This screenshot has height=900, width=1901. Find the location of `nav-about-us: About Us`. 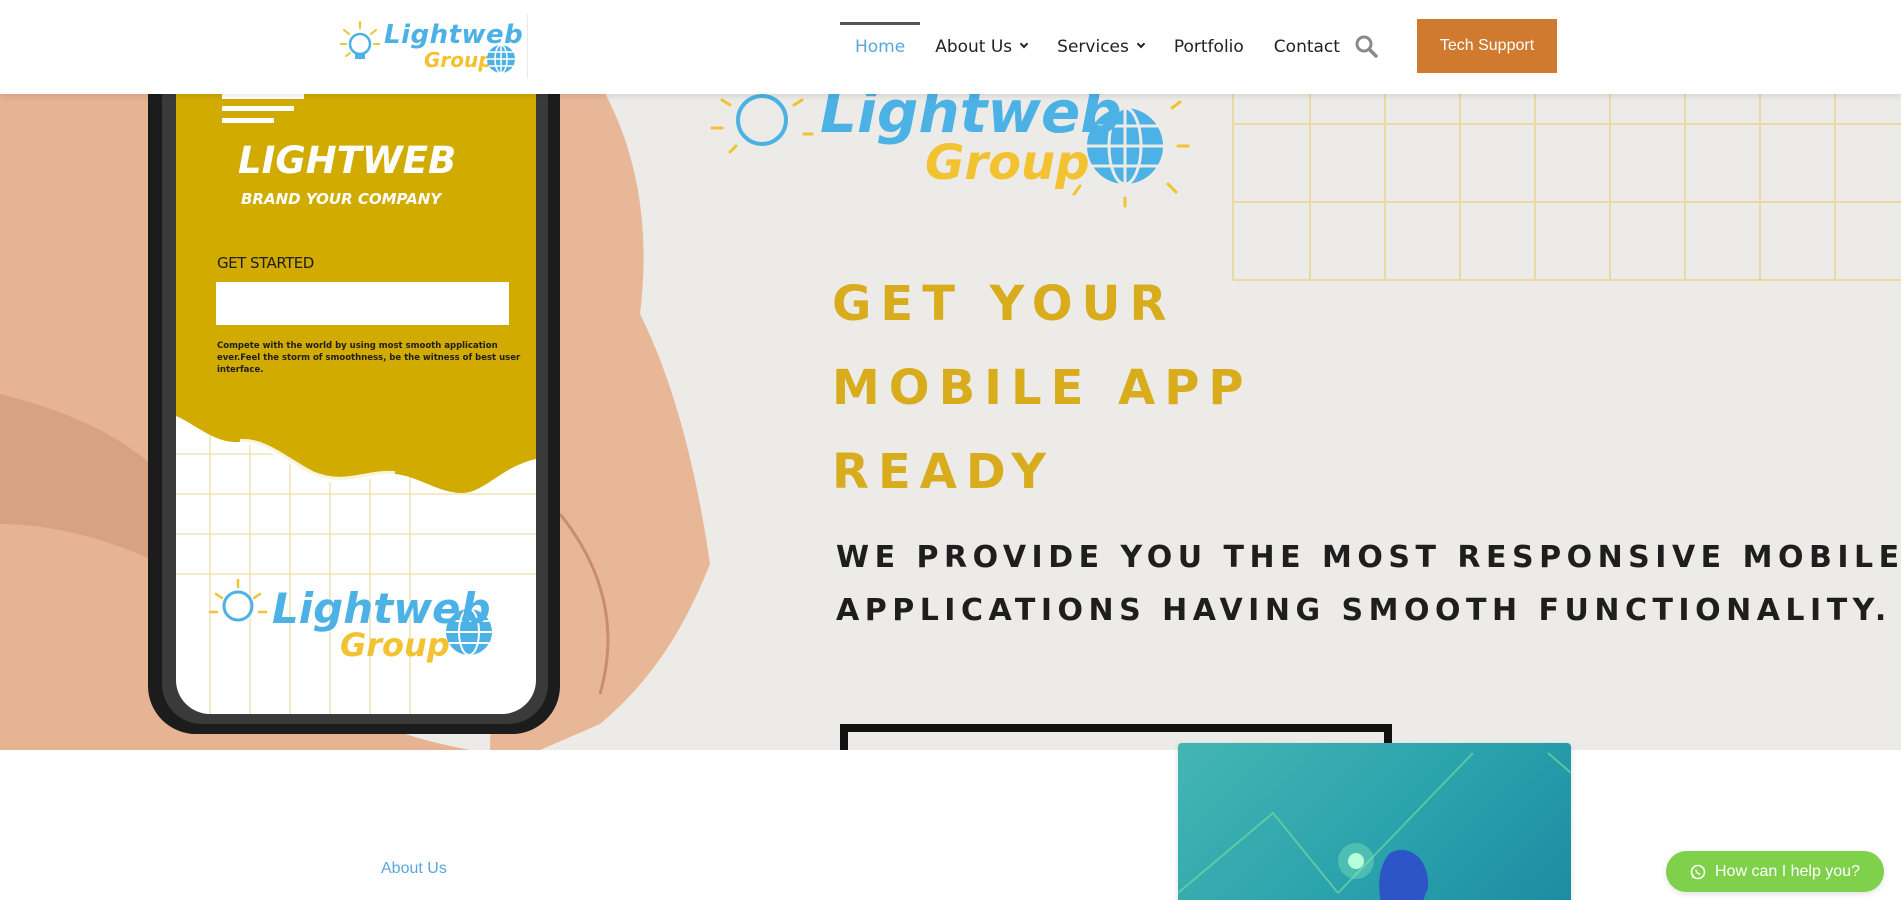

nav-about-us: About Us is located at coordinates (981, 47).